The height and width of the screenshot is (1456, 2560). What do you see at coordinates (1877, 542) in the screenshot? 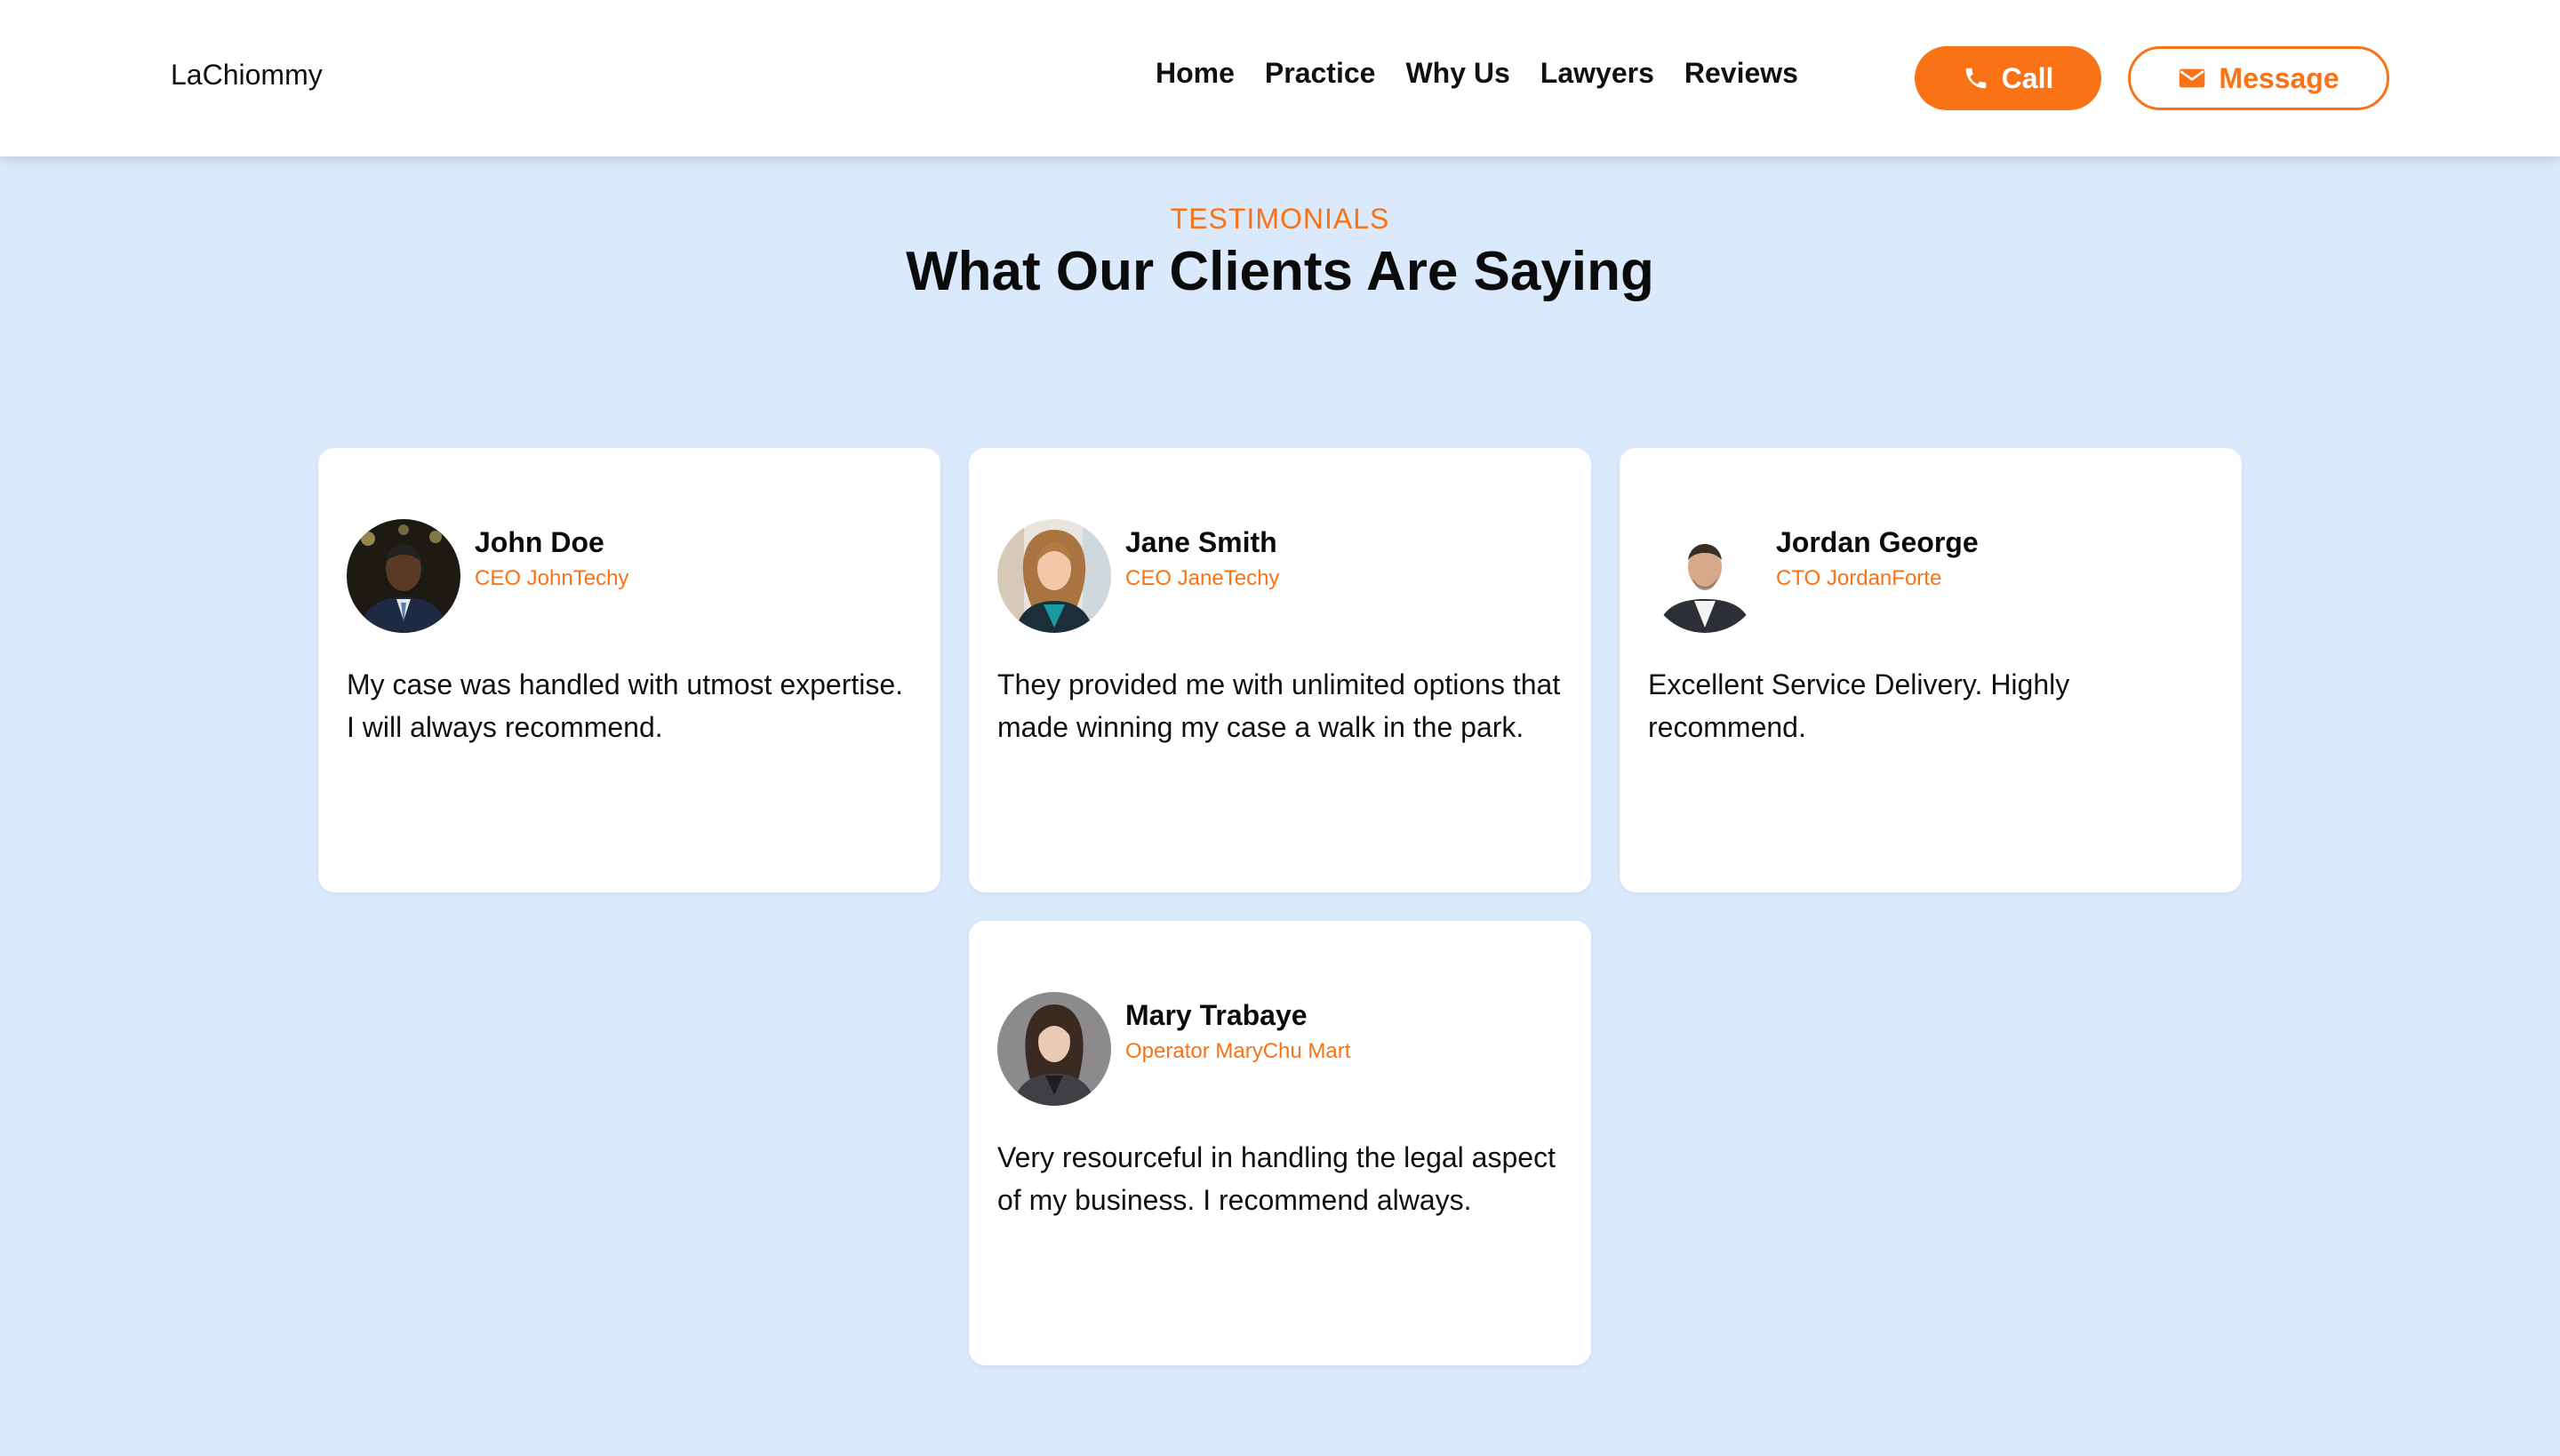
I see `client-name: Jordan George` at bounding box center [1877, 542].